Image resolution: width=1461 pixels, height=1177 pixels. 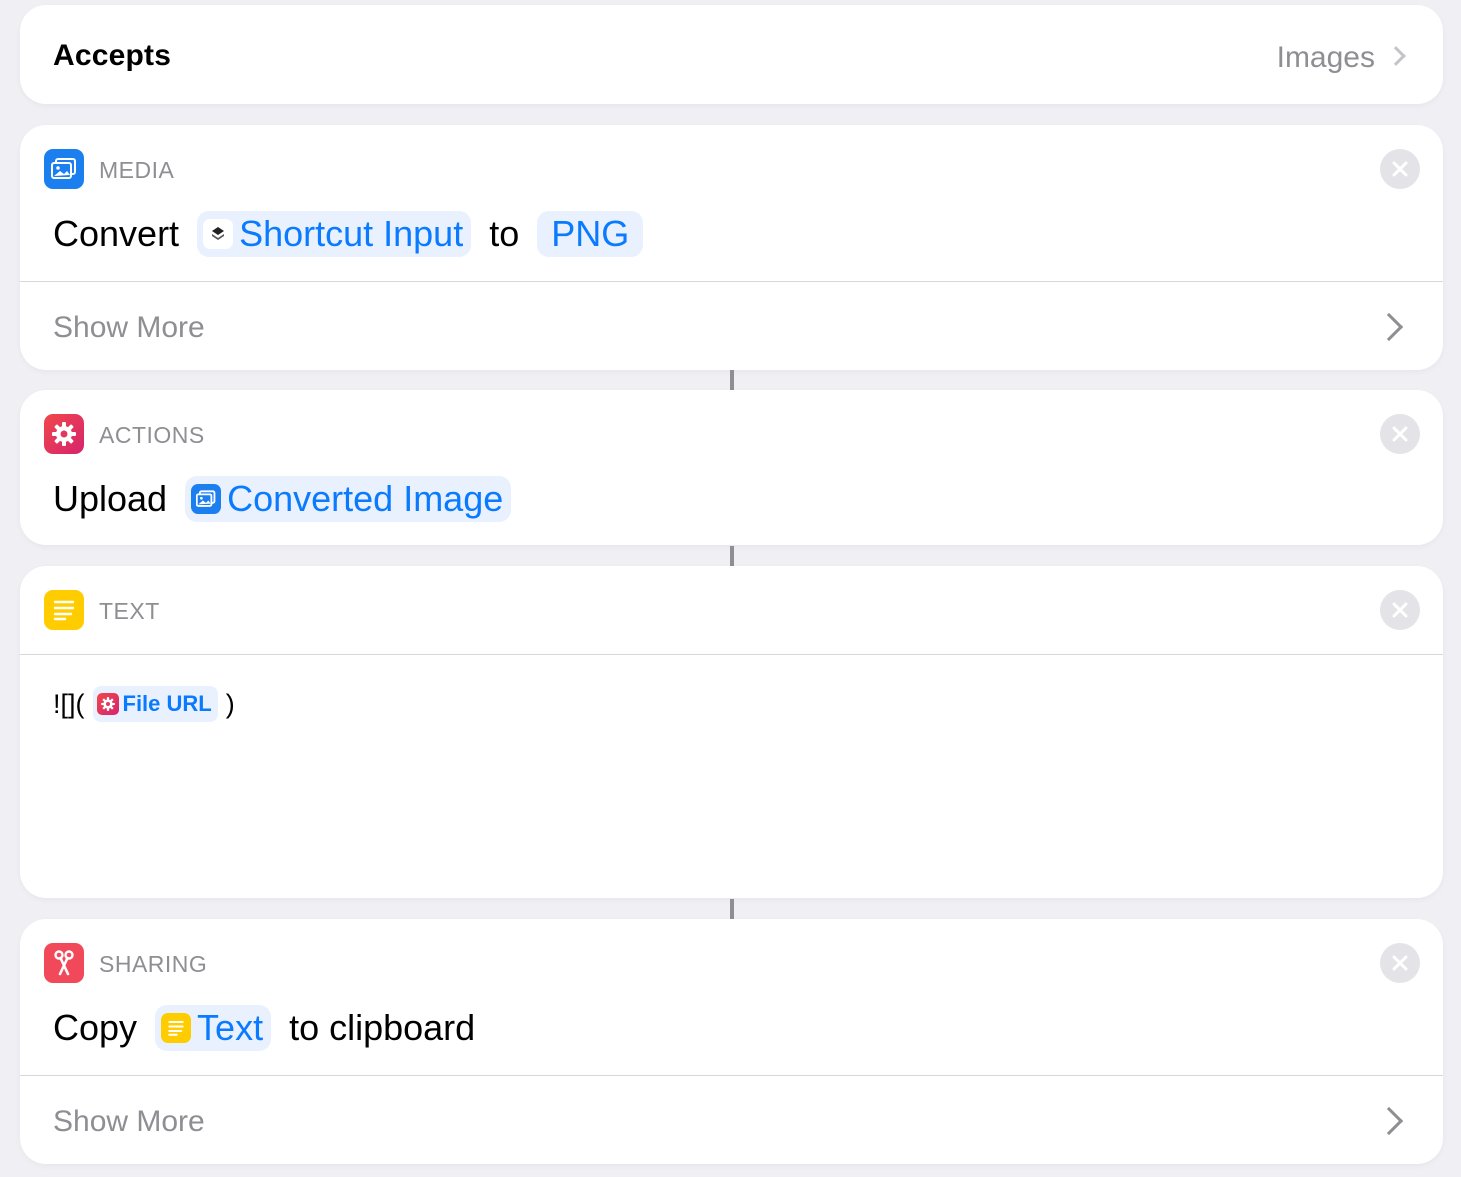 What do you see at coordinates (731, 467) in the screenshot?
I see `upload-action-card: ACTIONS Upload Converted Image` at bounding box center [731, 467].